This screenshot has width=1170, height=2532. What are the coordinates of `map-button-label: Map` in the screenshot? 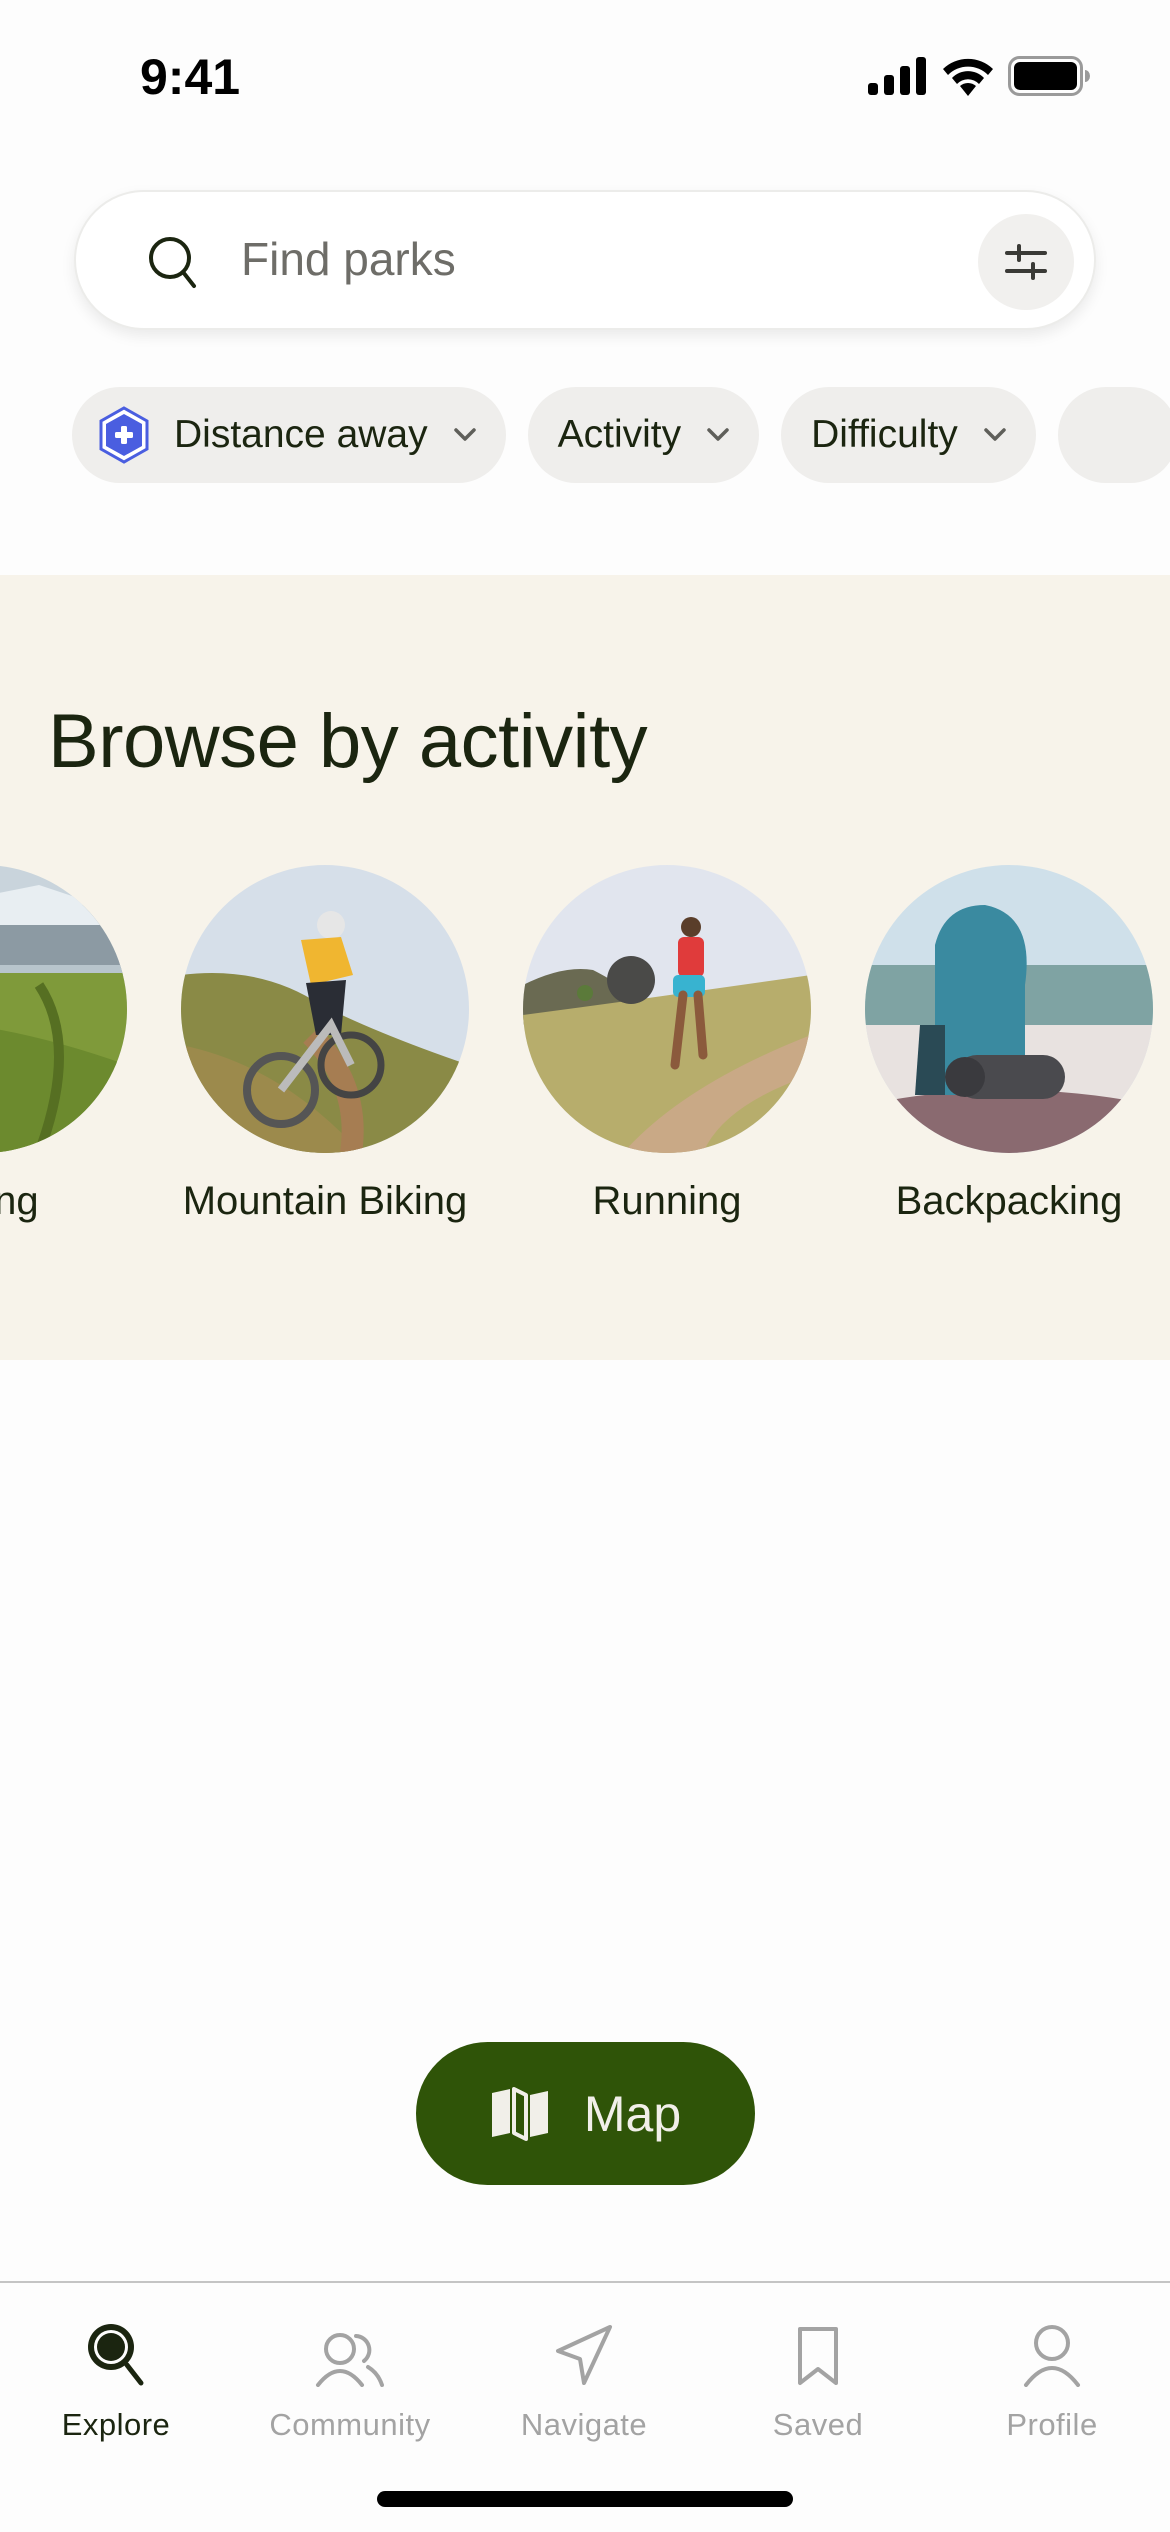 It's located at (632, 2113).